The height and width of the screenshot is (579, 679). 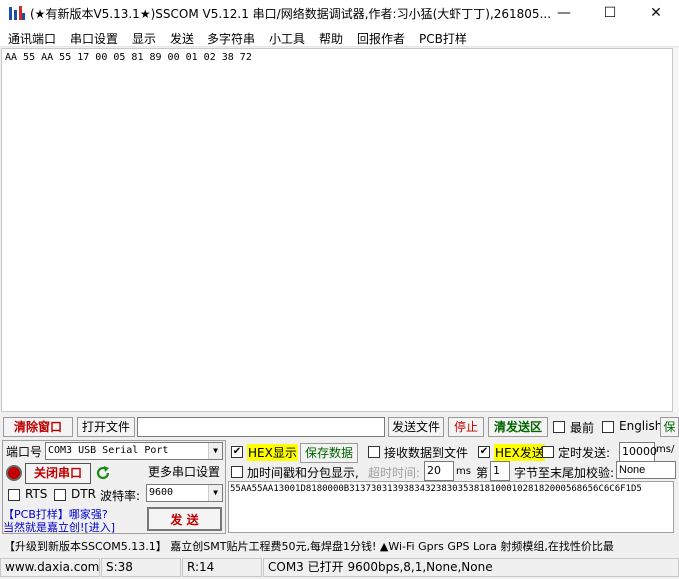 What do you see at coordinates (471, 567) in the screenshot?
I see `status-port-state: COM3 已打开 9600bps,8,1,None,None` at bounding box center [471, 567].